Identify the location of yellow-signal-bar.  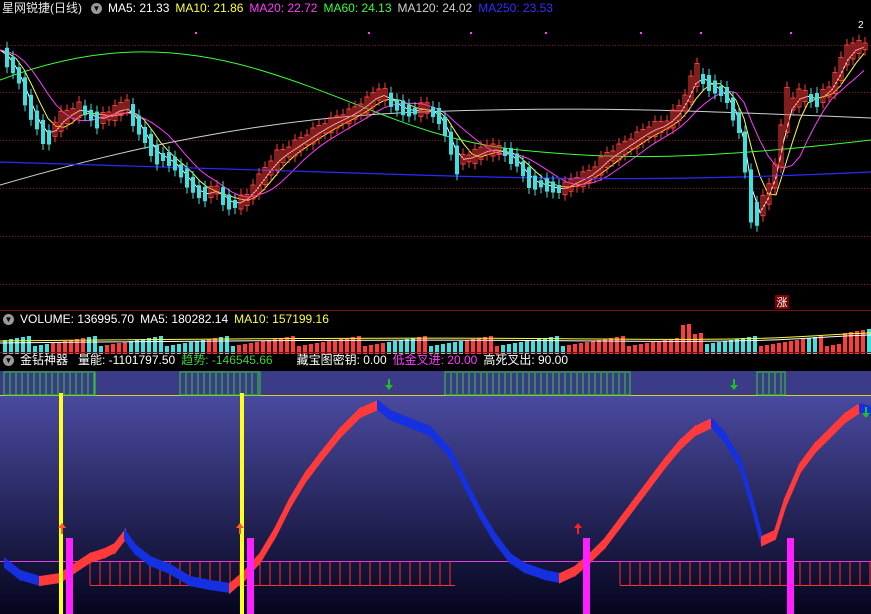
(61, 503).